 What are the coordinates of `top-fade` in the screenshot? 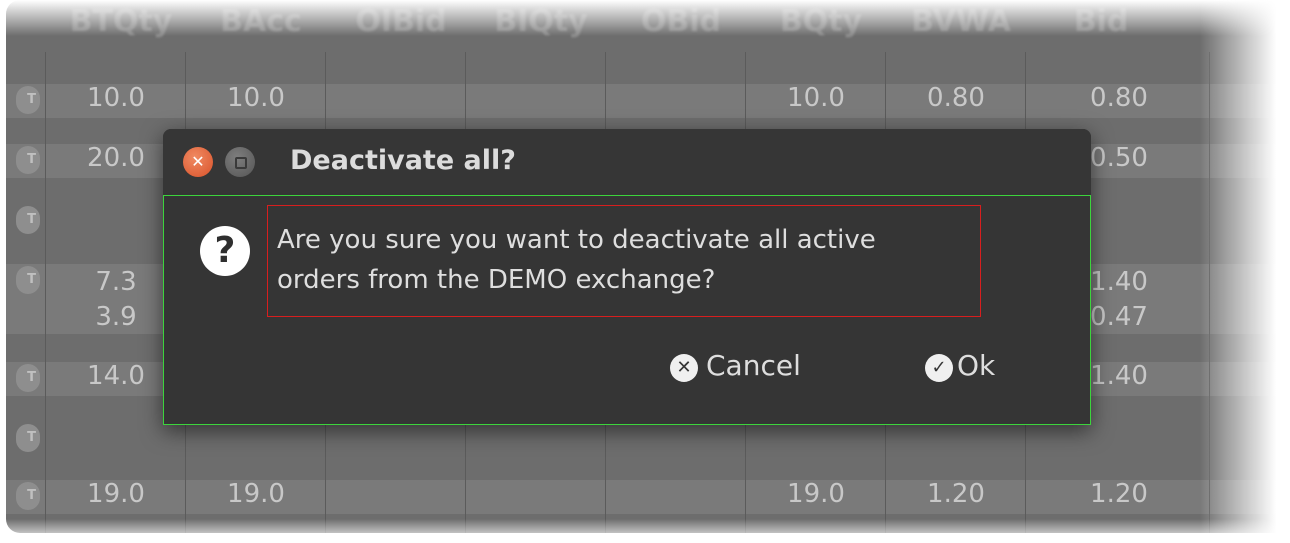 It's located at (645, 18).